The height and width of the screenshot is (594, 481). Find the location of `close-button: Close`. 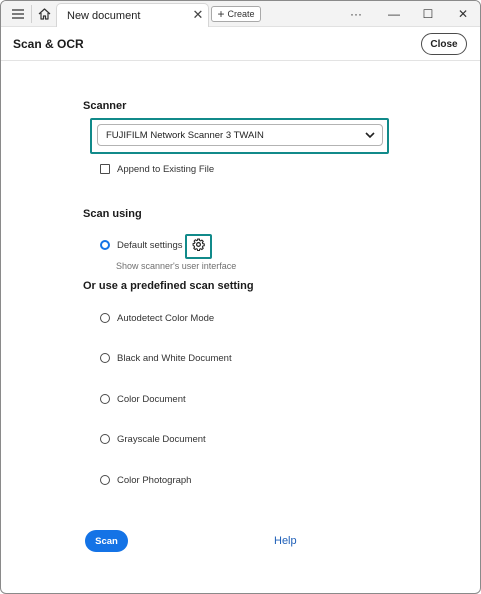

close-button: Close is located at coordinates (444, 44).